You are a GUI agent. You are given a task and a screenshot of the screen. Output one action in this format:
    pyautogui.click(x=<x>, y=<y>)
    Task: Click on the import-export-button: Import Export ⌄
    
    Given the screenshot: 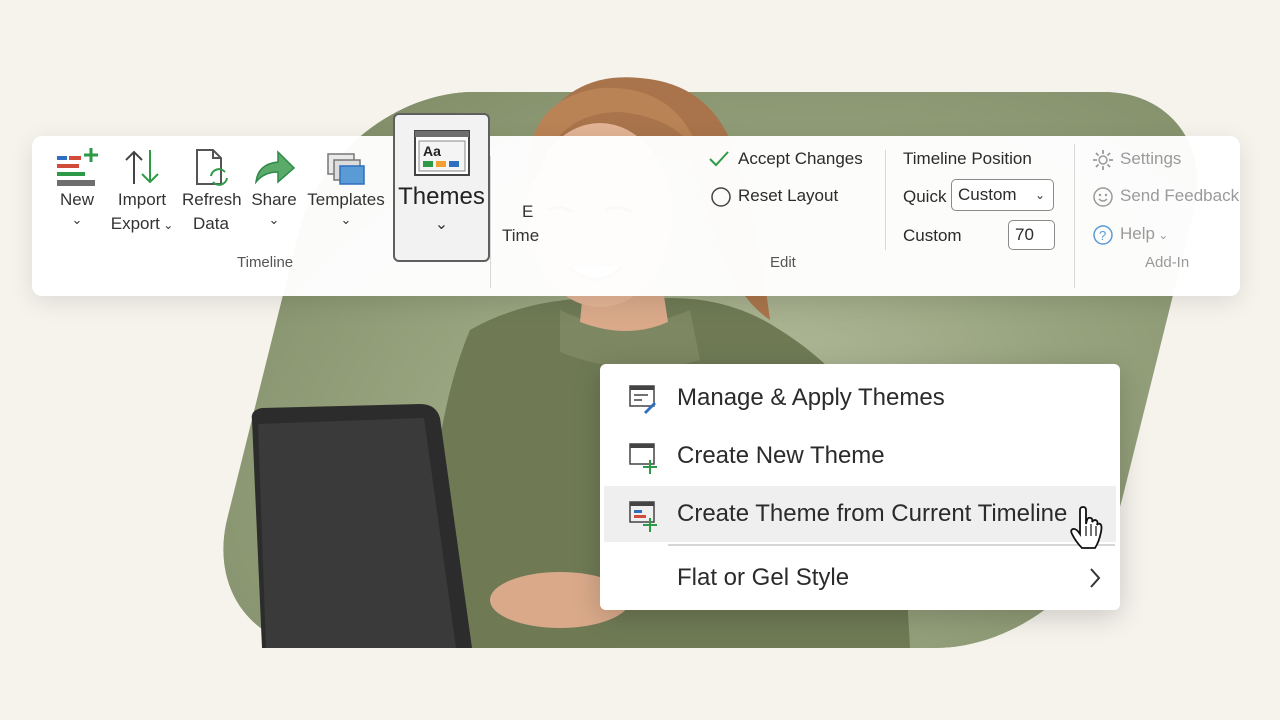 What is the action you would take?
    pyautogui.click(x=142, y=191)
    